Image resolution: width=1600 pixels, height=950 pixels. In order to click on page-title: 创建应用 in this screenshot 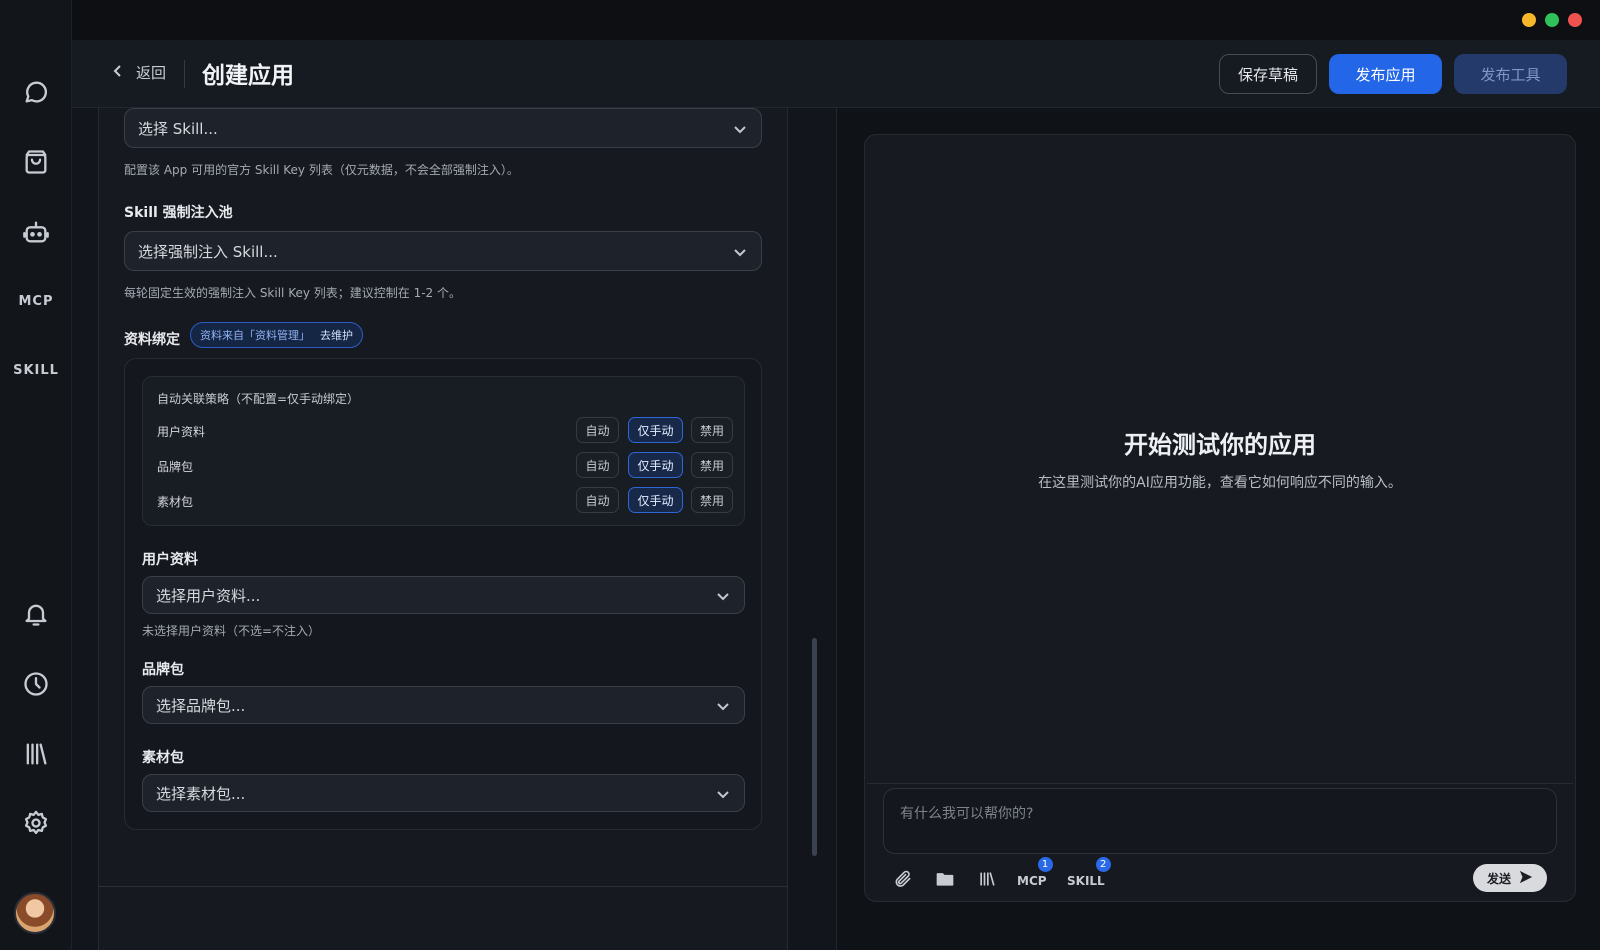, I will do `click(248, 76)`.